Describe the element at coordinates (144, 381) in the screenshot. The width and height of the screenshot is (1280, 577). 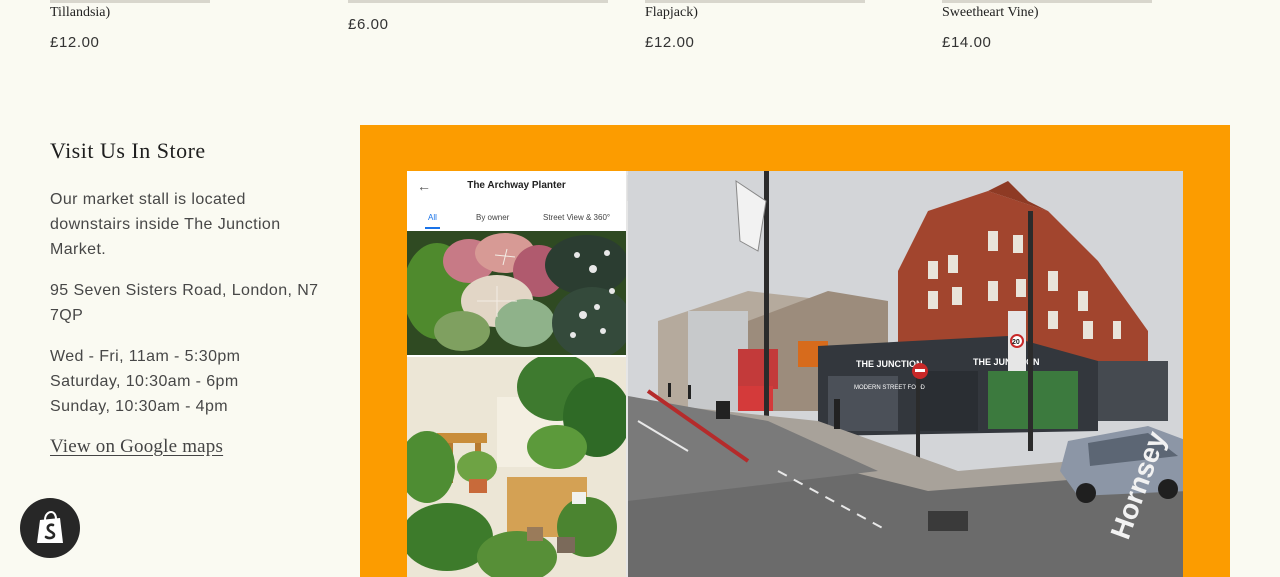
I see `hours-line: Saturday, 10:30am - 6pm` at that location.